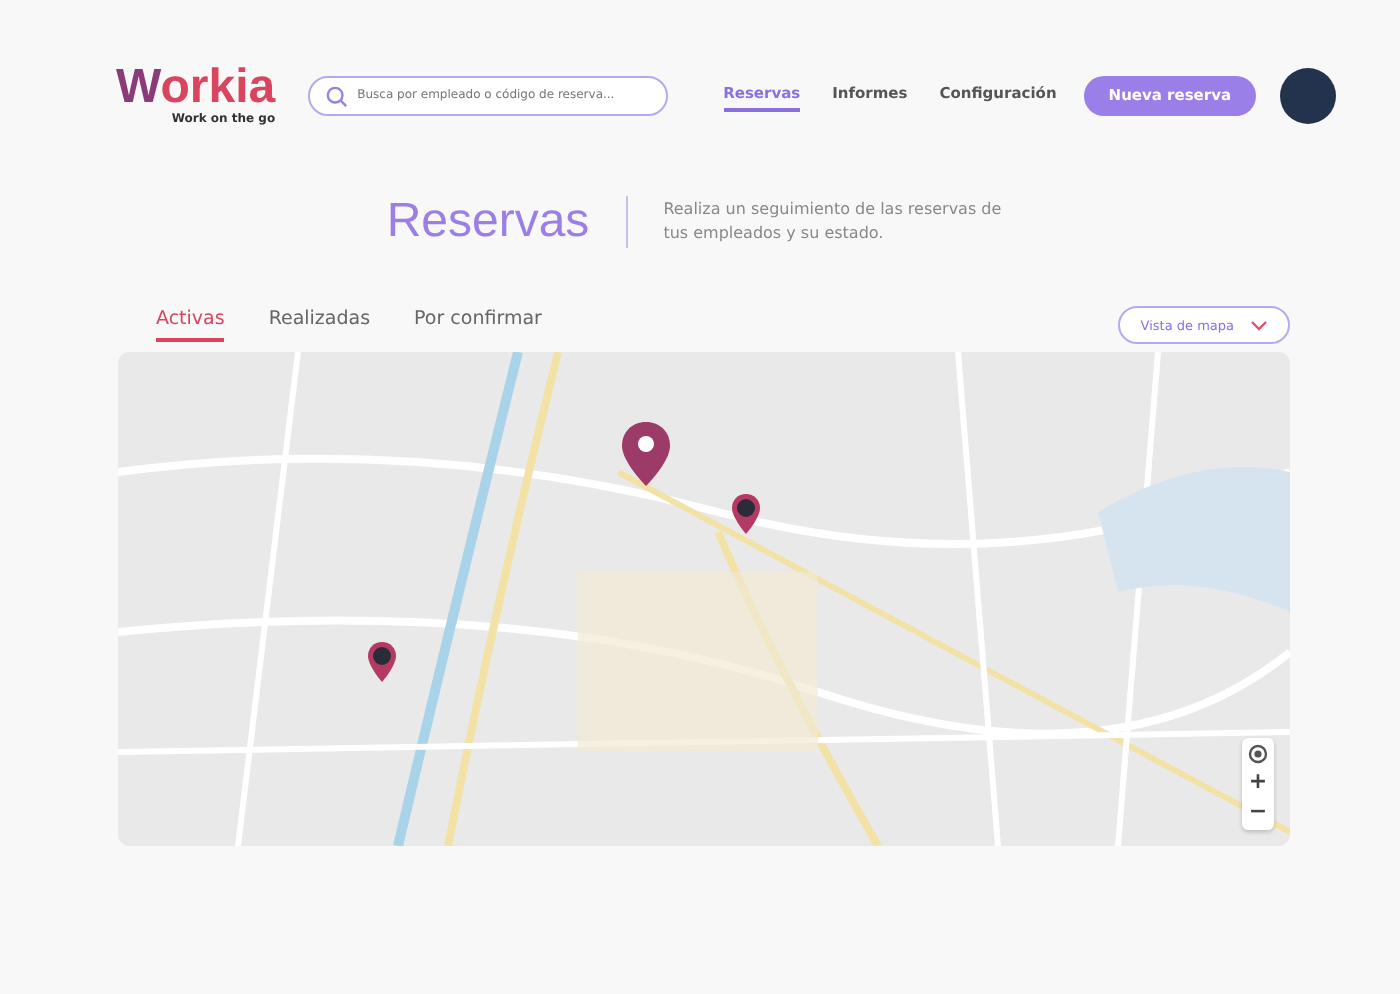  I want to click on zoom-out-button: −, so click(1258, 811).